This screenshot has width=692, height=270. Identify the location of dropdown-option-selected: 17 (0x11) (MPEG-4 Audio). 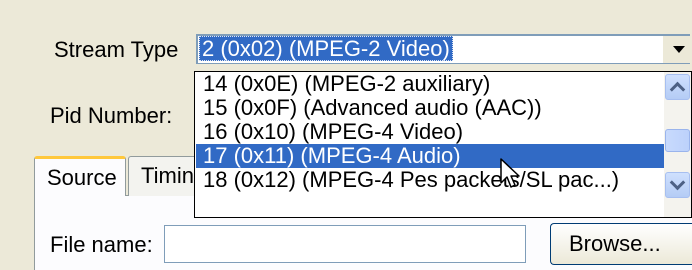
(431, 156).